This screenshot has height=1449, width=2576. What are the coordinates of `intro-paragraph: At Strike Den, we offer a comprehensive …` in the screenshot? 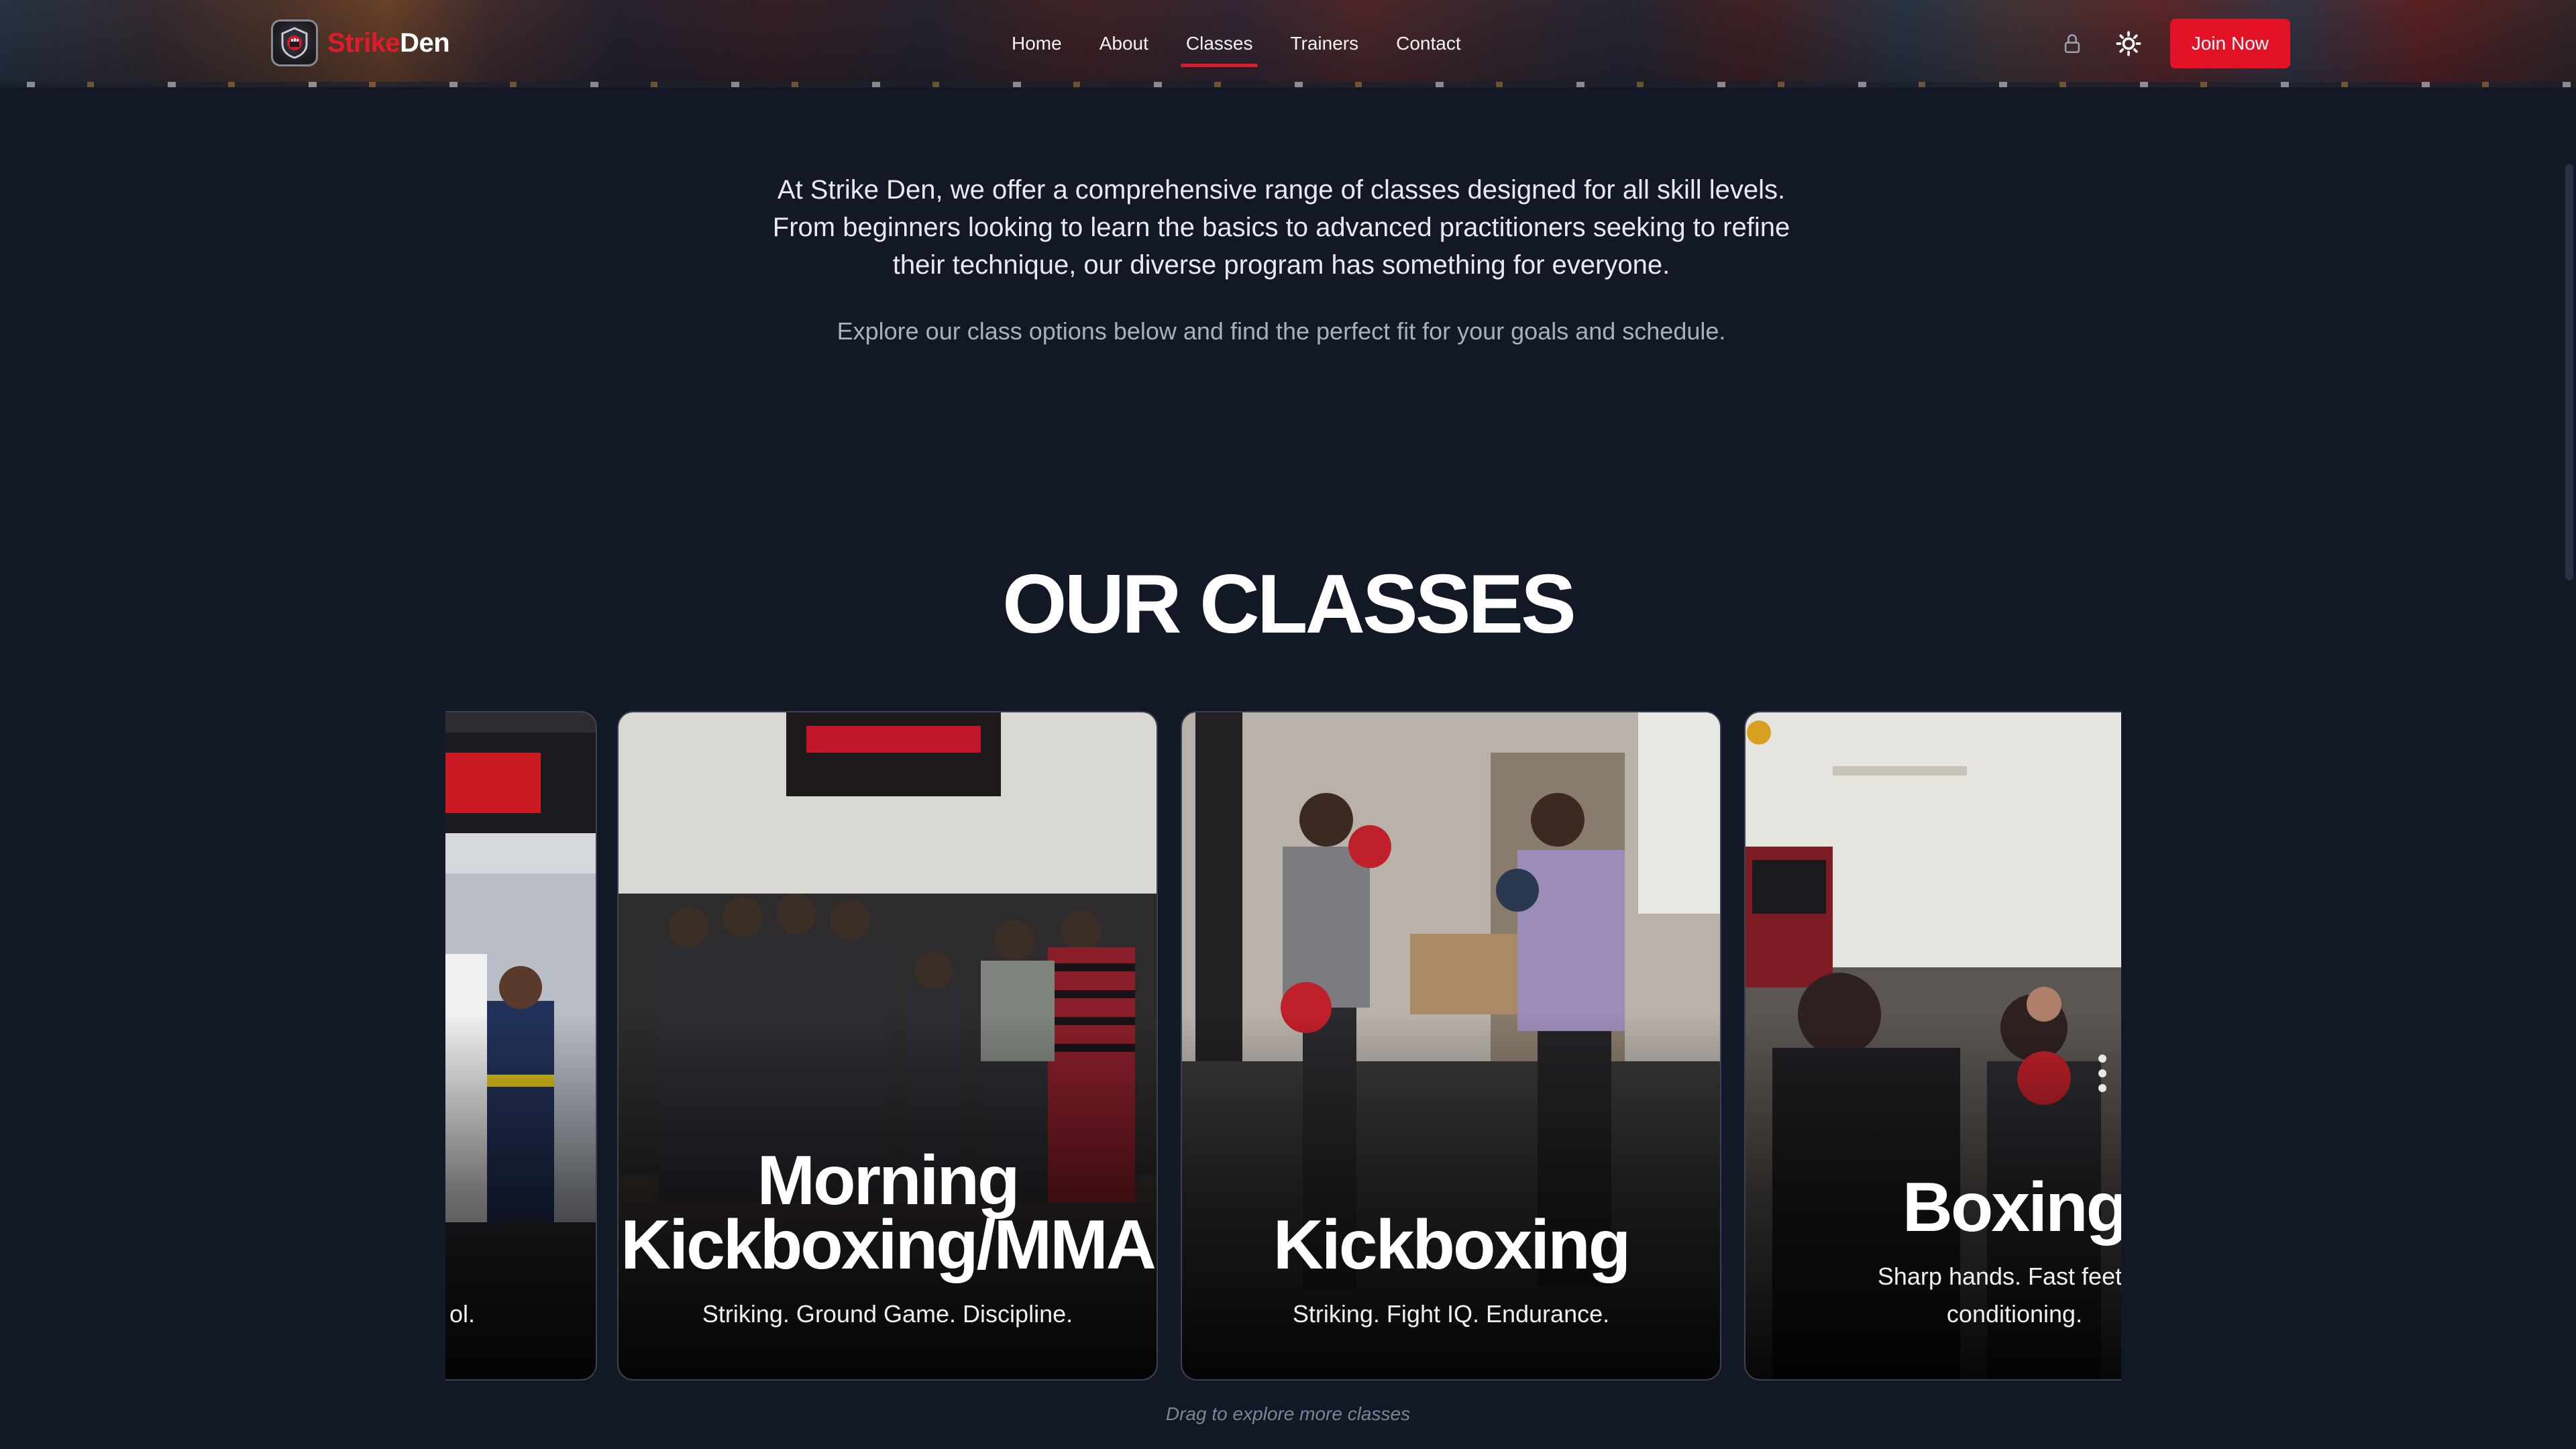 It's located at (1281, 227).